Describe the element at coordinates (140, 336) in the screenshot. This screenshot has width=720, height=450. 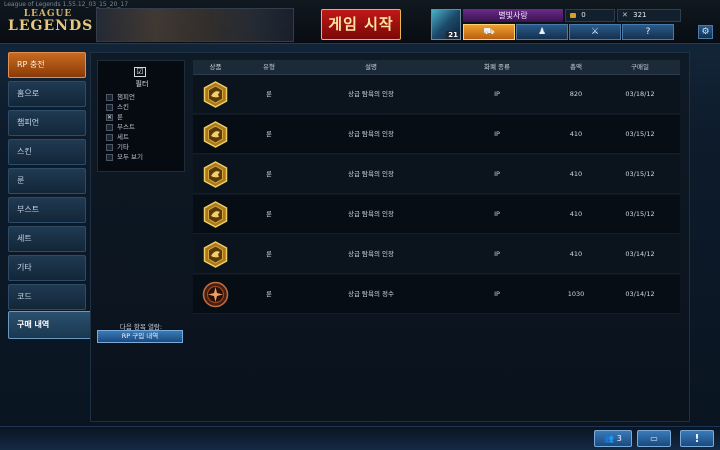
I see `rp-purchase-history-button: RP 구입 내역` at that location.